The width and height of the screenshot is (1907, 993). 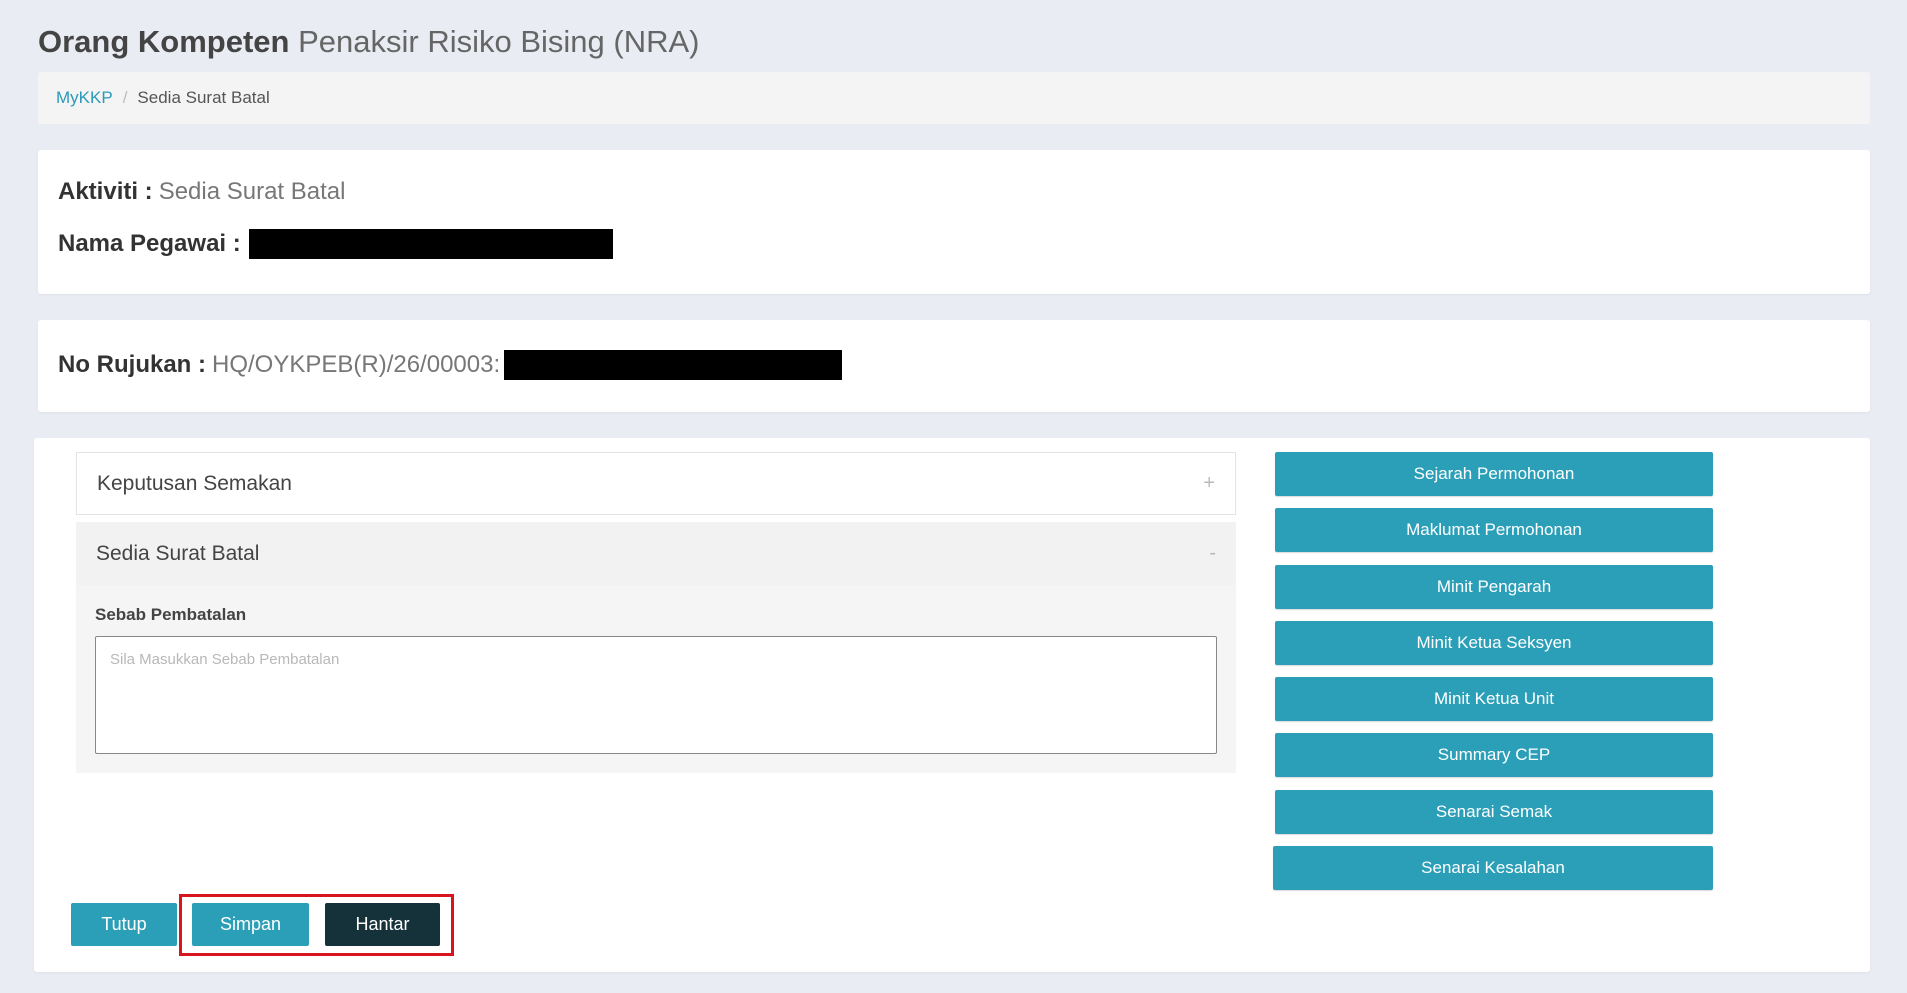 I want to click on breadcrumb: MyKKP / Sedia Surat Batal, so click(x=954, y=98).